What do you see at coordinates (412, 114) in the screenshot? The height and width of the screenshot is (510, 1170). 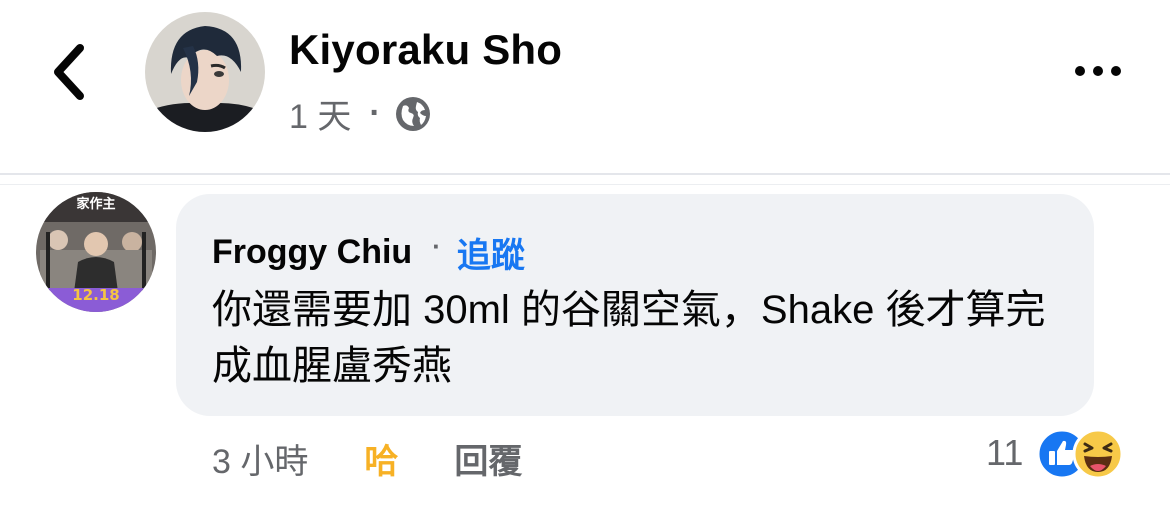 I see `globe-icon` at bounding box center [412, 114].